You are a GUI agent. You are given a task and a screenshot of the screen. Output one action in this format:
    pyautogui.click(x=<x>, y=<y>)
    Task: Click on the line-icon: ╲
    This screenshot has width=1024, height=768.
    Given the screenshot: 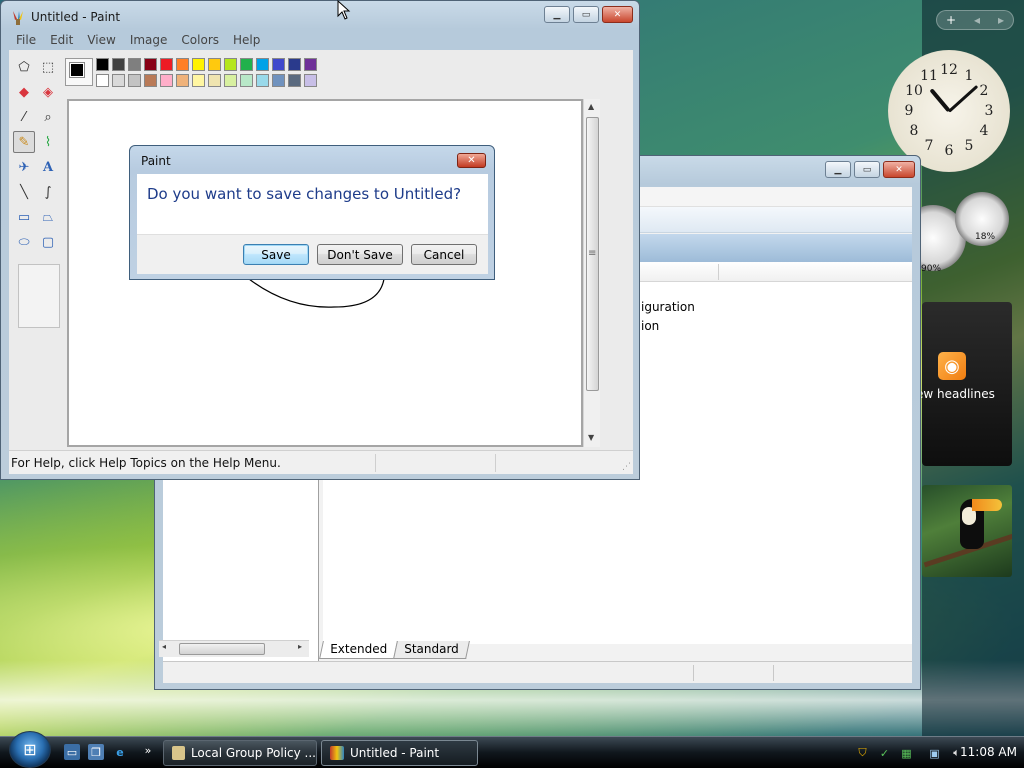 What is the action you would take?
    pyautogui.click(x=24, y=192)
    